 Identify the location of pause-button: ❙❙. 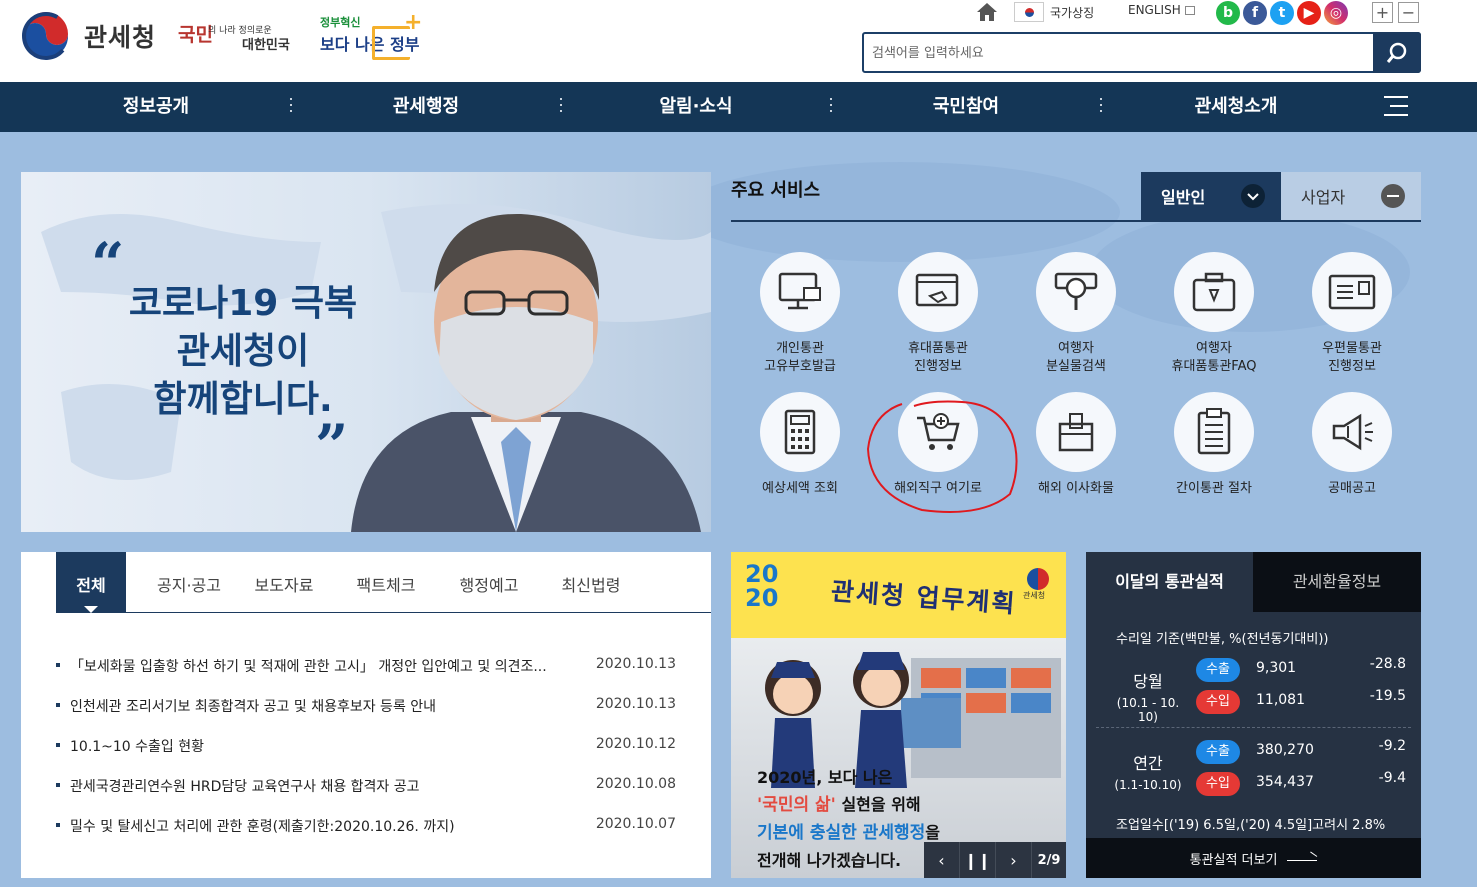
(978, 860).